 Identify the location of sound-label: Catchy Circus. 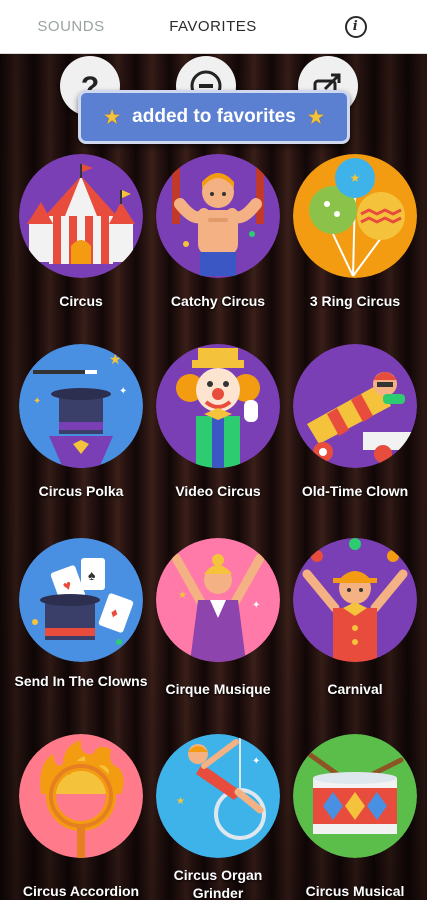
(218, 301).